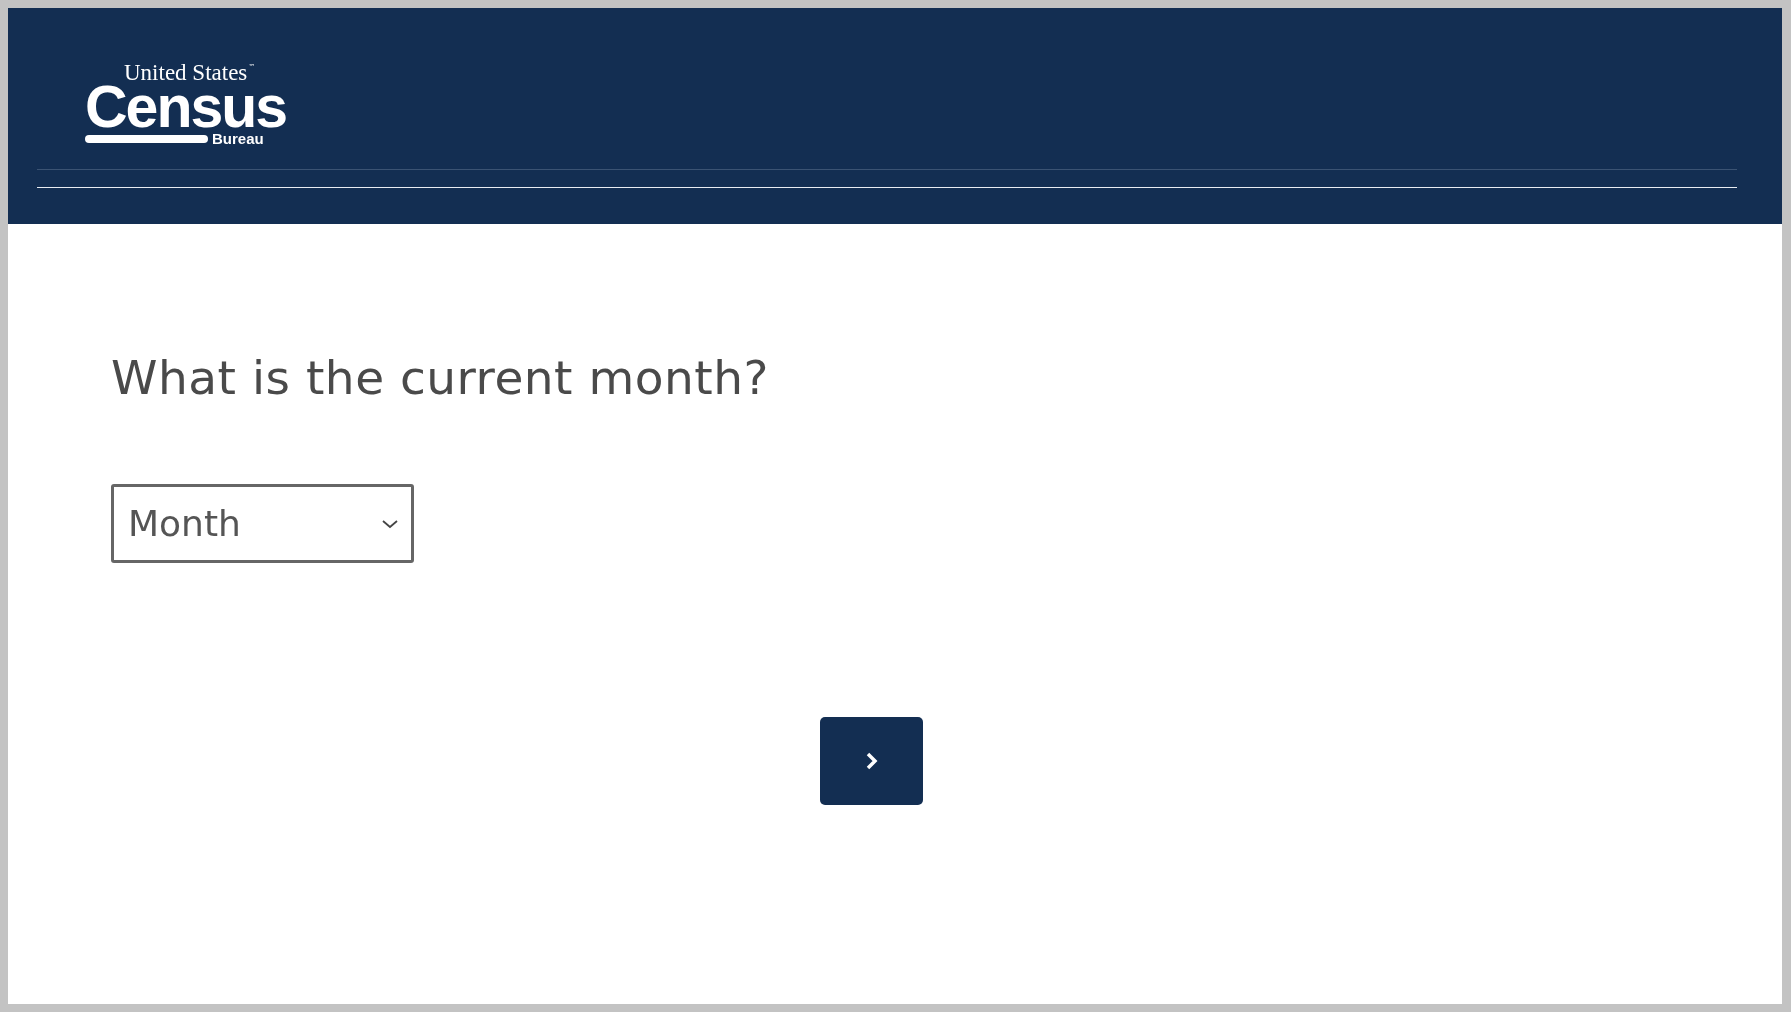 The height and width of the screenshot is (1012, 1791). I want to click on question-text: What is the current month?, so click(440, 378).